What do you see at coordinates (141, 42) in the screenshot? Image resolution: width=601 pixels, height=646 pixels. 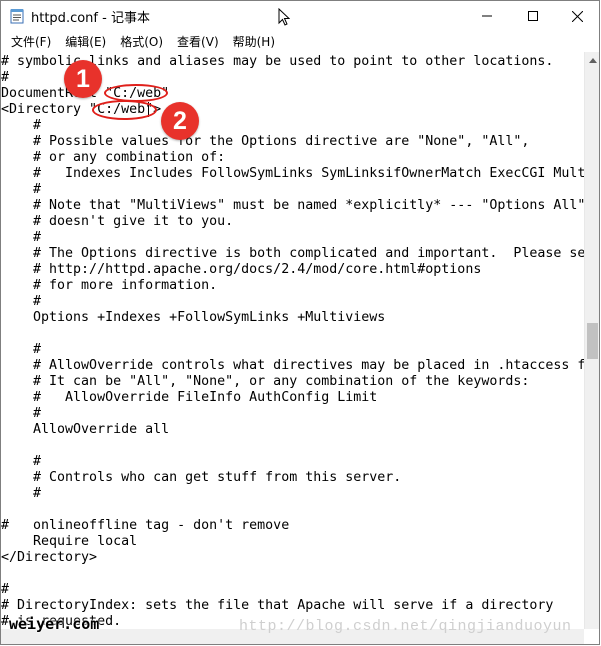 I see `menu-format: 格式(O)` at bounding box center [141, 42].